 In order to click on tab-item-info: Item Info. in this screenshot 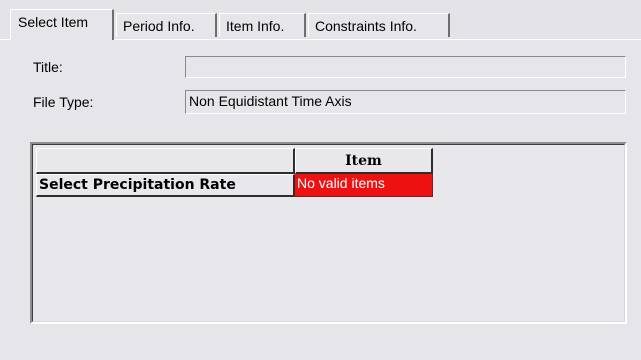, I will do `click(262, 25)`.